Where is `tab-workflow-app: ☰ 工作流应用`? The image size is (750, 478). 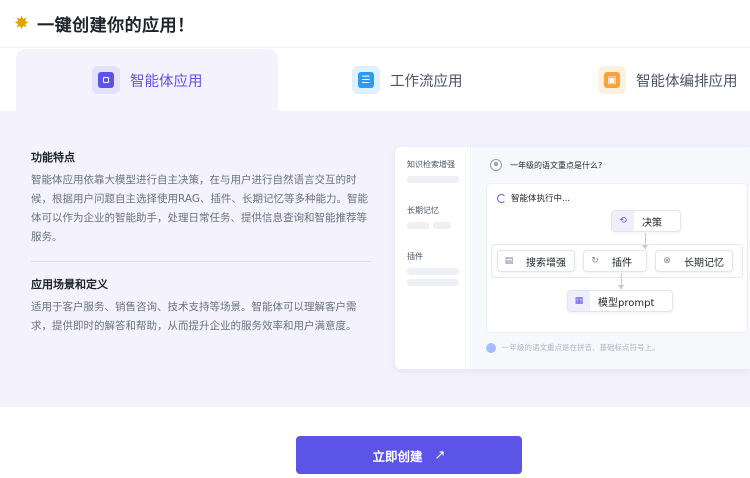
tab-workflow-app: ☰ 工作流应用 is located at coordinates (447, 80).